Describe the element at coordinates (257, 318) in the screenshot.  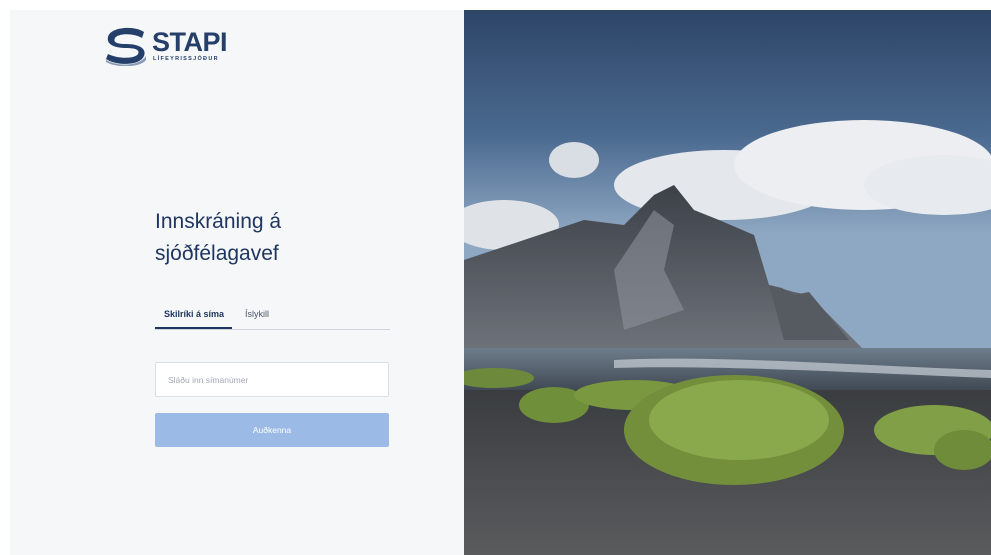
I see `tab-islykill: Íslykill` at that location.